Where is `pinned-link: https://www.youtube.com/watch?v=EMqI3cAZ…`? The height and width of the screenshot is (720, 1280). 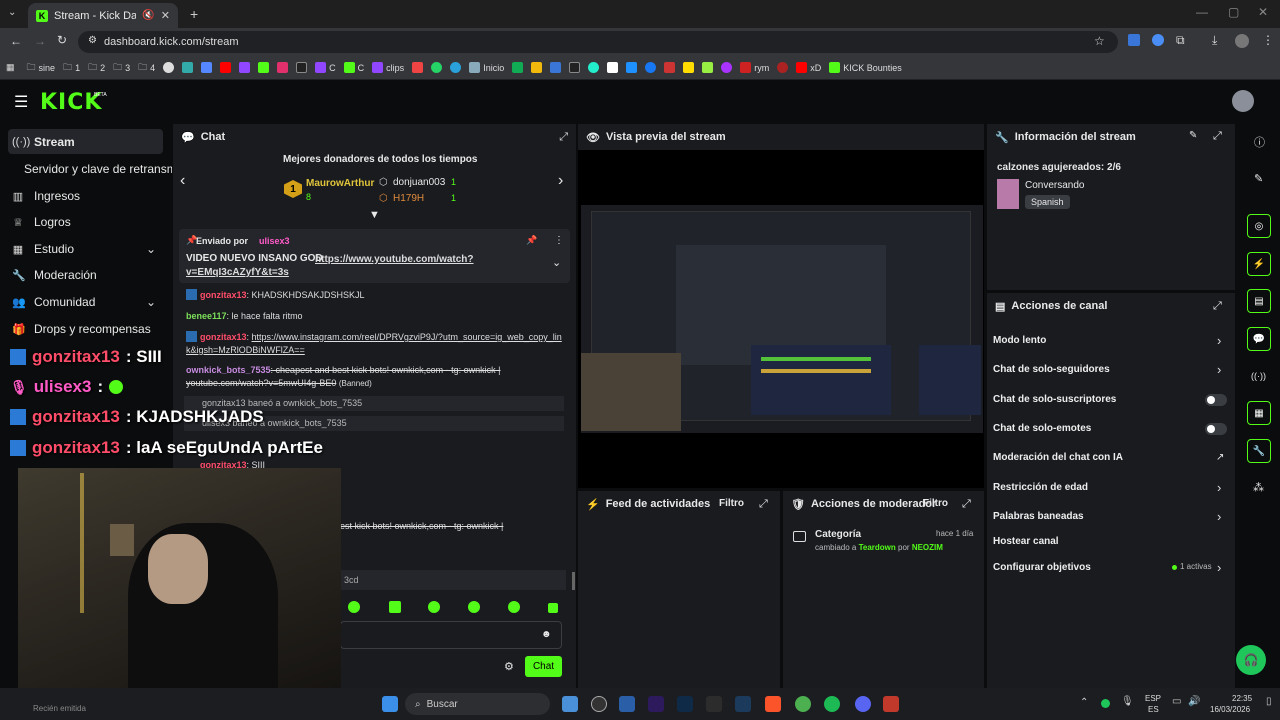 pinned-link: https://www.youtube.com/watch?v=EMqI3cAZ… is located at coordinates (336, 266).